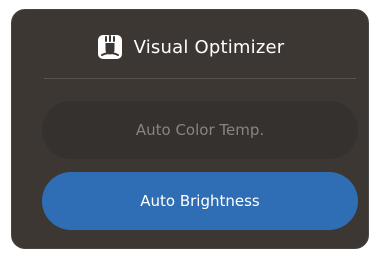  I want to click on panel-title: Visual Optimizer, so click(209, 47).